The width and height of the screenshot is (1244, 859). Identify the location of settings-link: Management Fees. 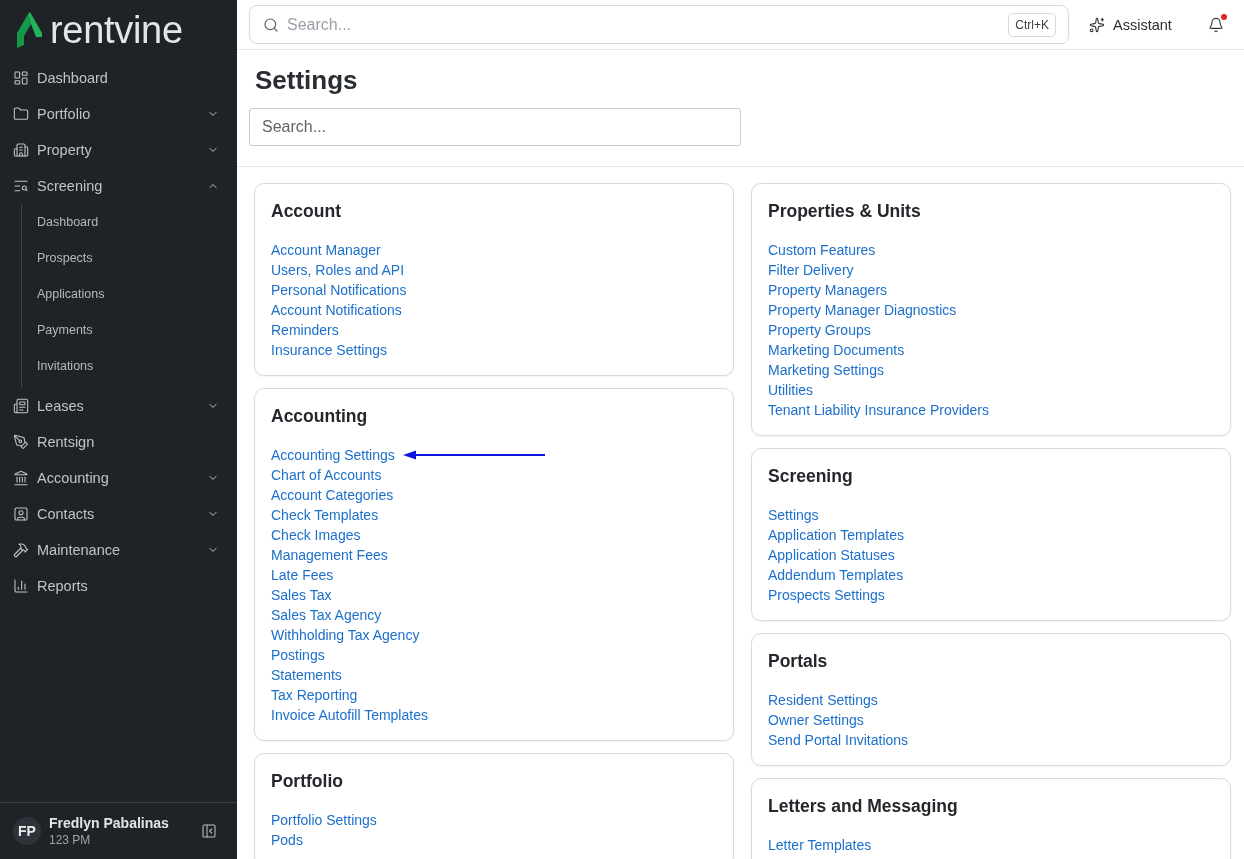
(329, 555).